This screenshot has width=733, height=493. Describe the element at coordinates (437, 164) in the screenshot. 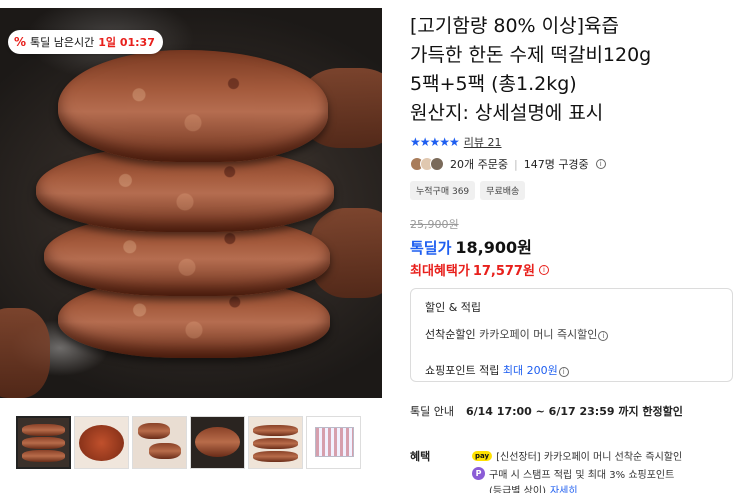

I see `avatar` at that location.